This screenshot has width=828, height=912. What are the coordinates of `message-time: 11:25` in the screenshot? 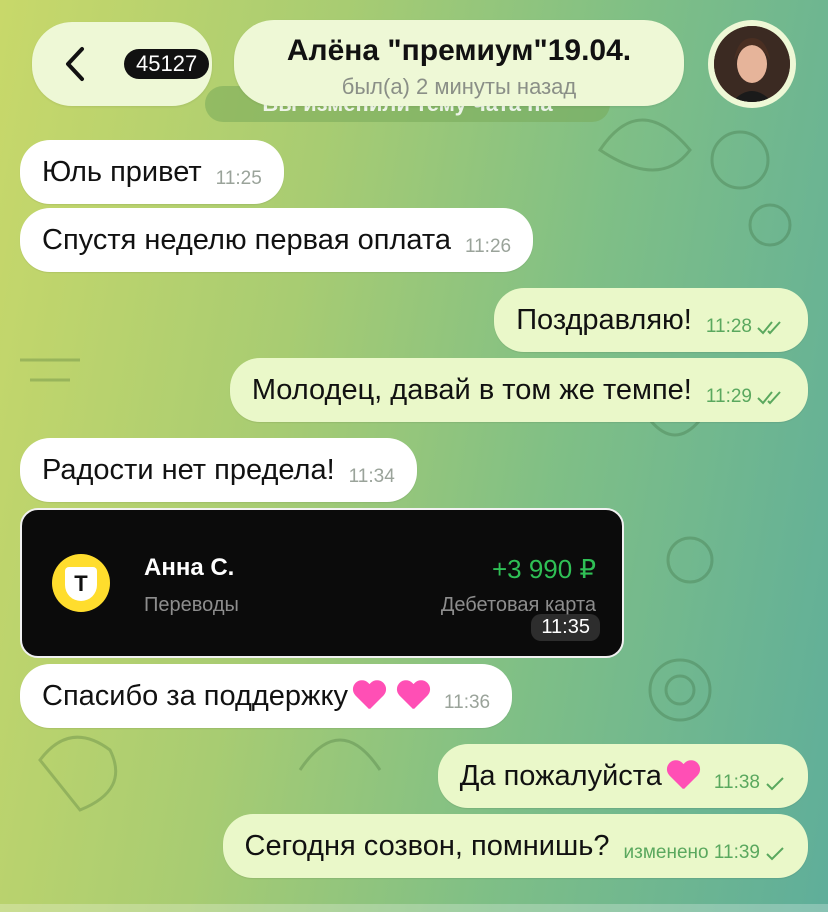 It's located at (238, 178).